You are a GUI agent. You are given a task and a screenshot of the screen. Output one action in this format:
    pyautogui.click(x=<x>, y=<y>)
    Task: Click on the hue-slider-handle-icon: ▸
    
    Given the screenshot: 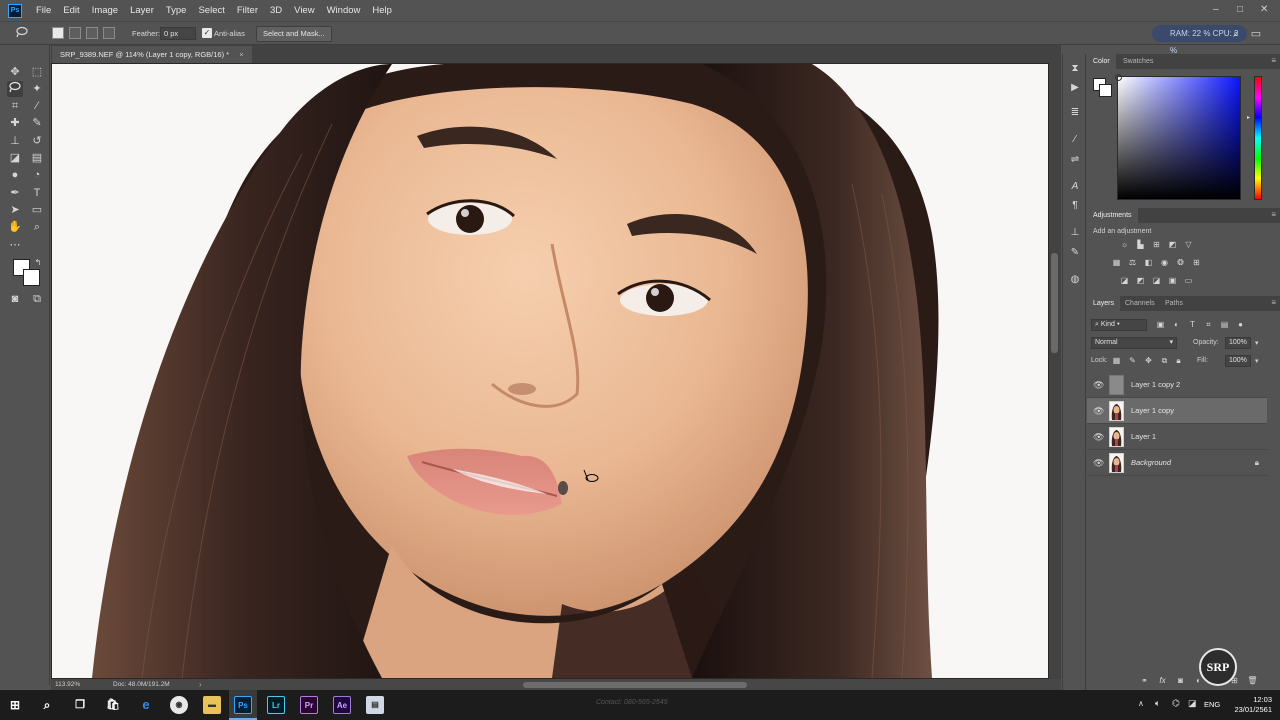 What is the action you would take?
    pyautogui.click(x=1248, y=117)
    